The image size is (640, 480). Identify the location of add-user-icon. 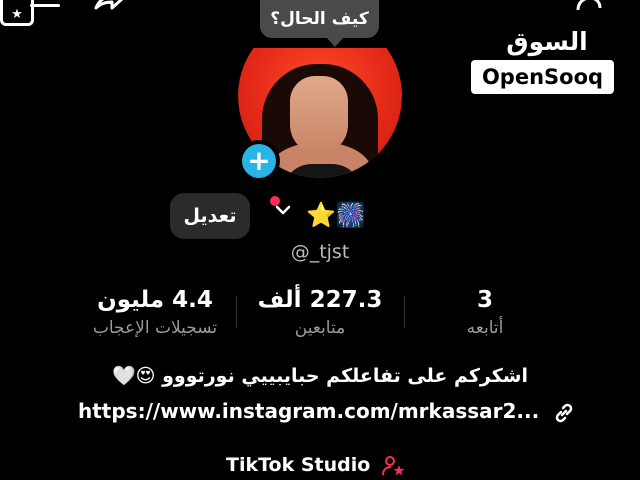
(593, 6).